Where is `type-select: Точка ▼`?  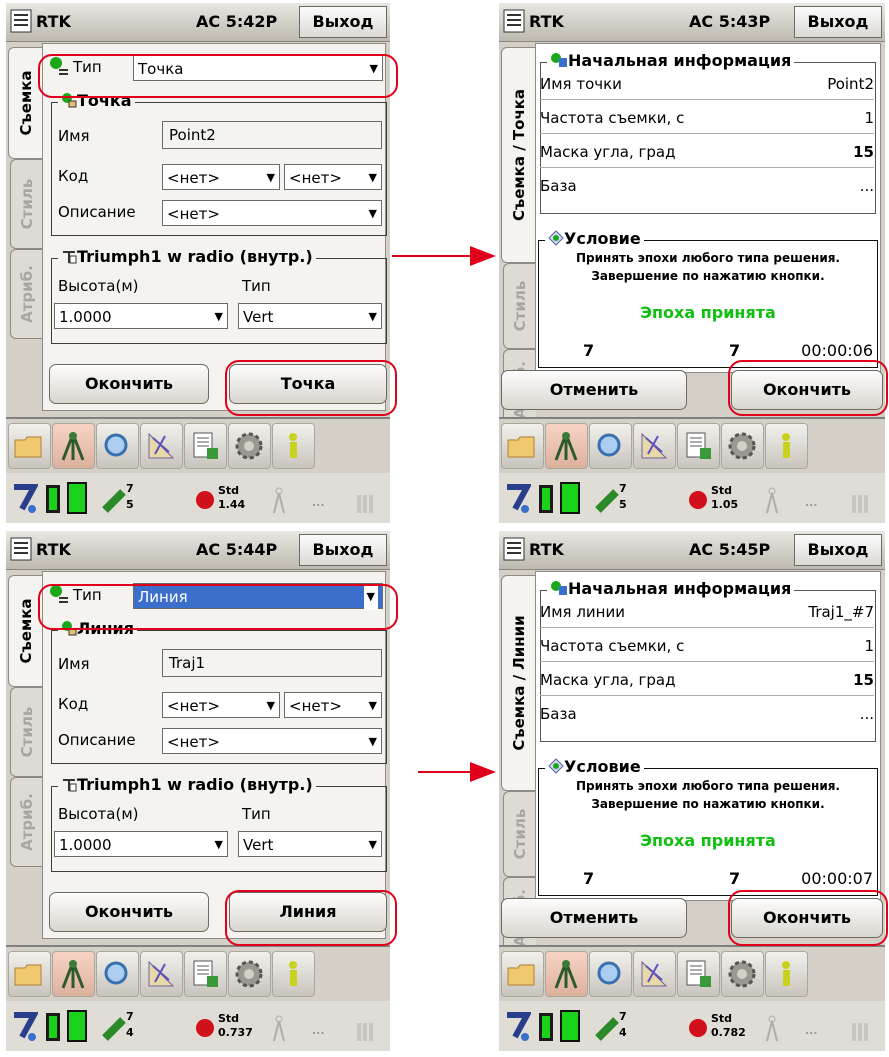 type-select: Точка ▼ is located at coordinates (258, 68).